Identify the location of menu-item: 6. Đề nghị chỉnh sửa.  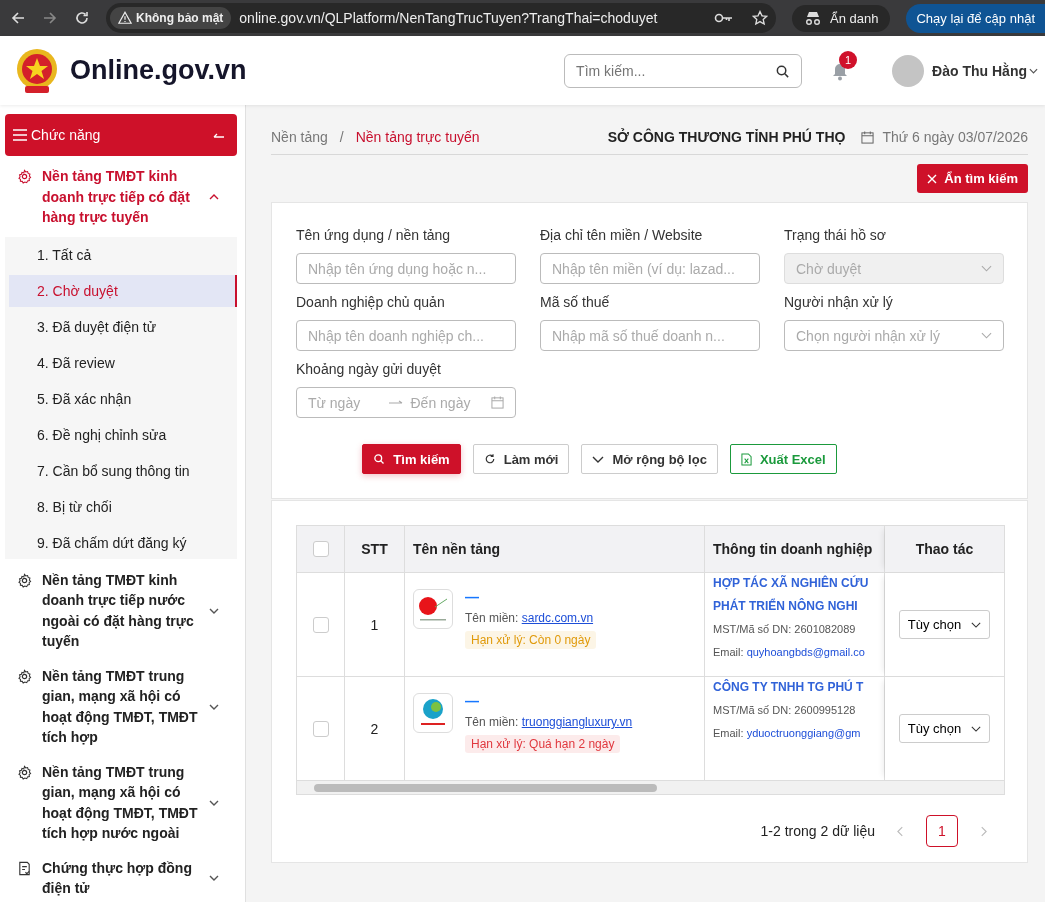
(123, 434).